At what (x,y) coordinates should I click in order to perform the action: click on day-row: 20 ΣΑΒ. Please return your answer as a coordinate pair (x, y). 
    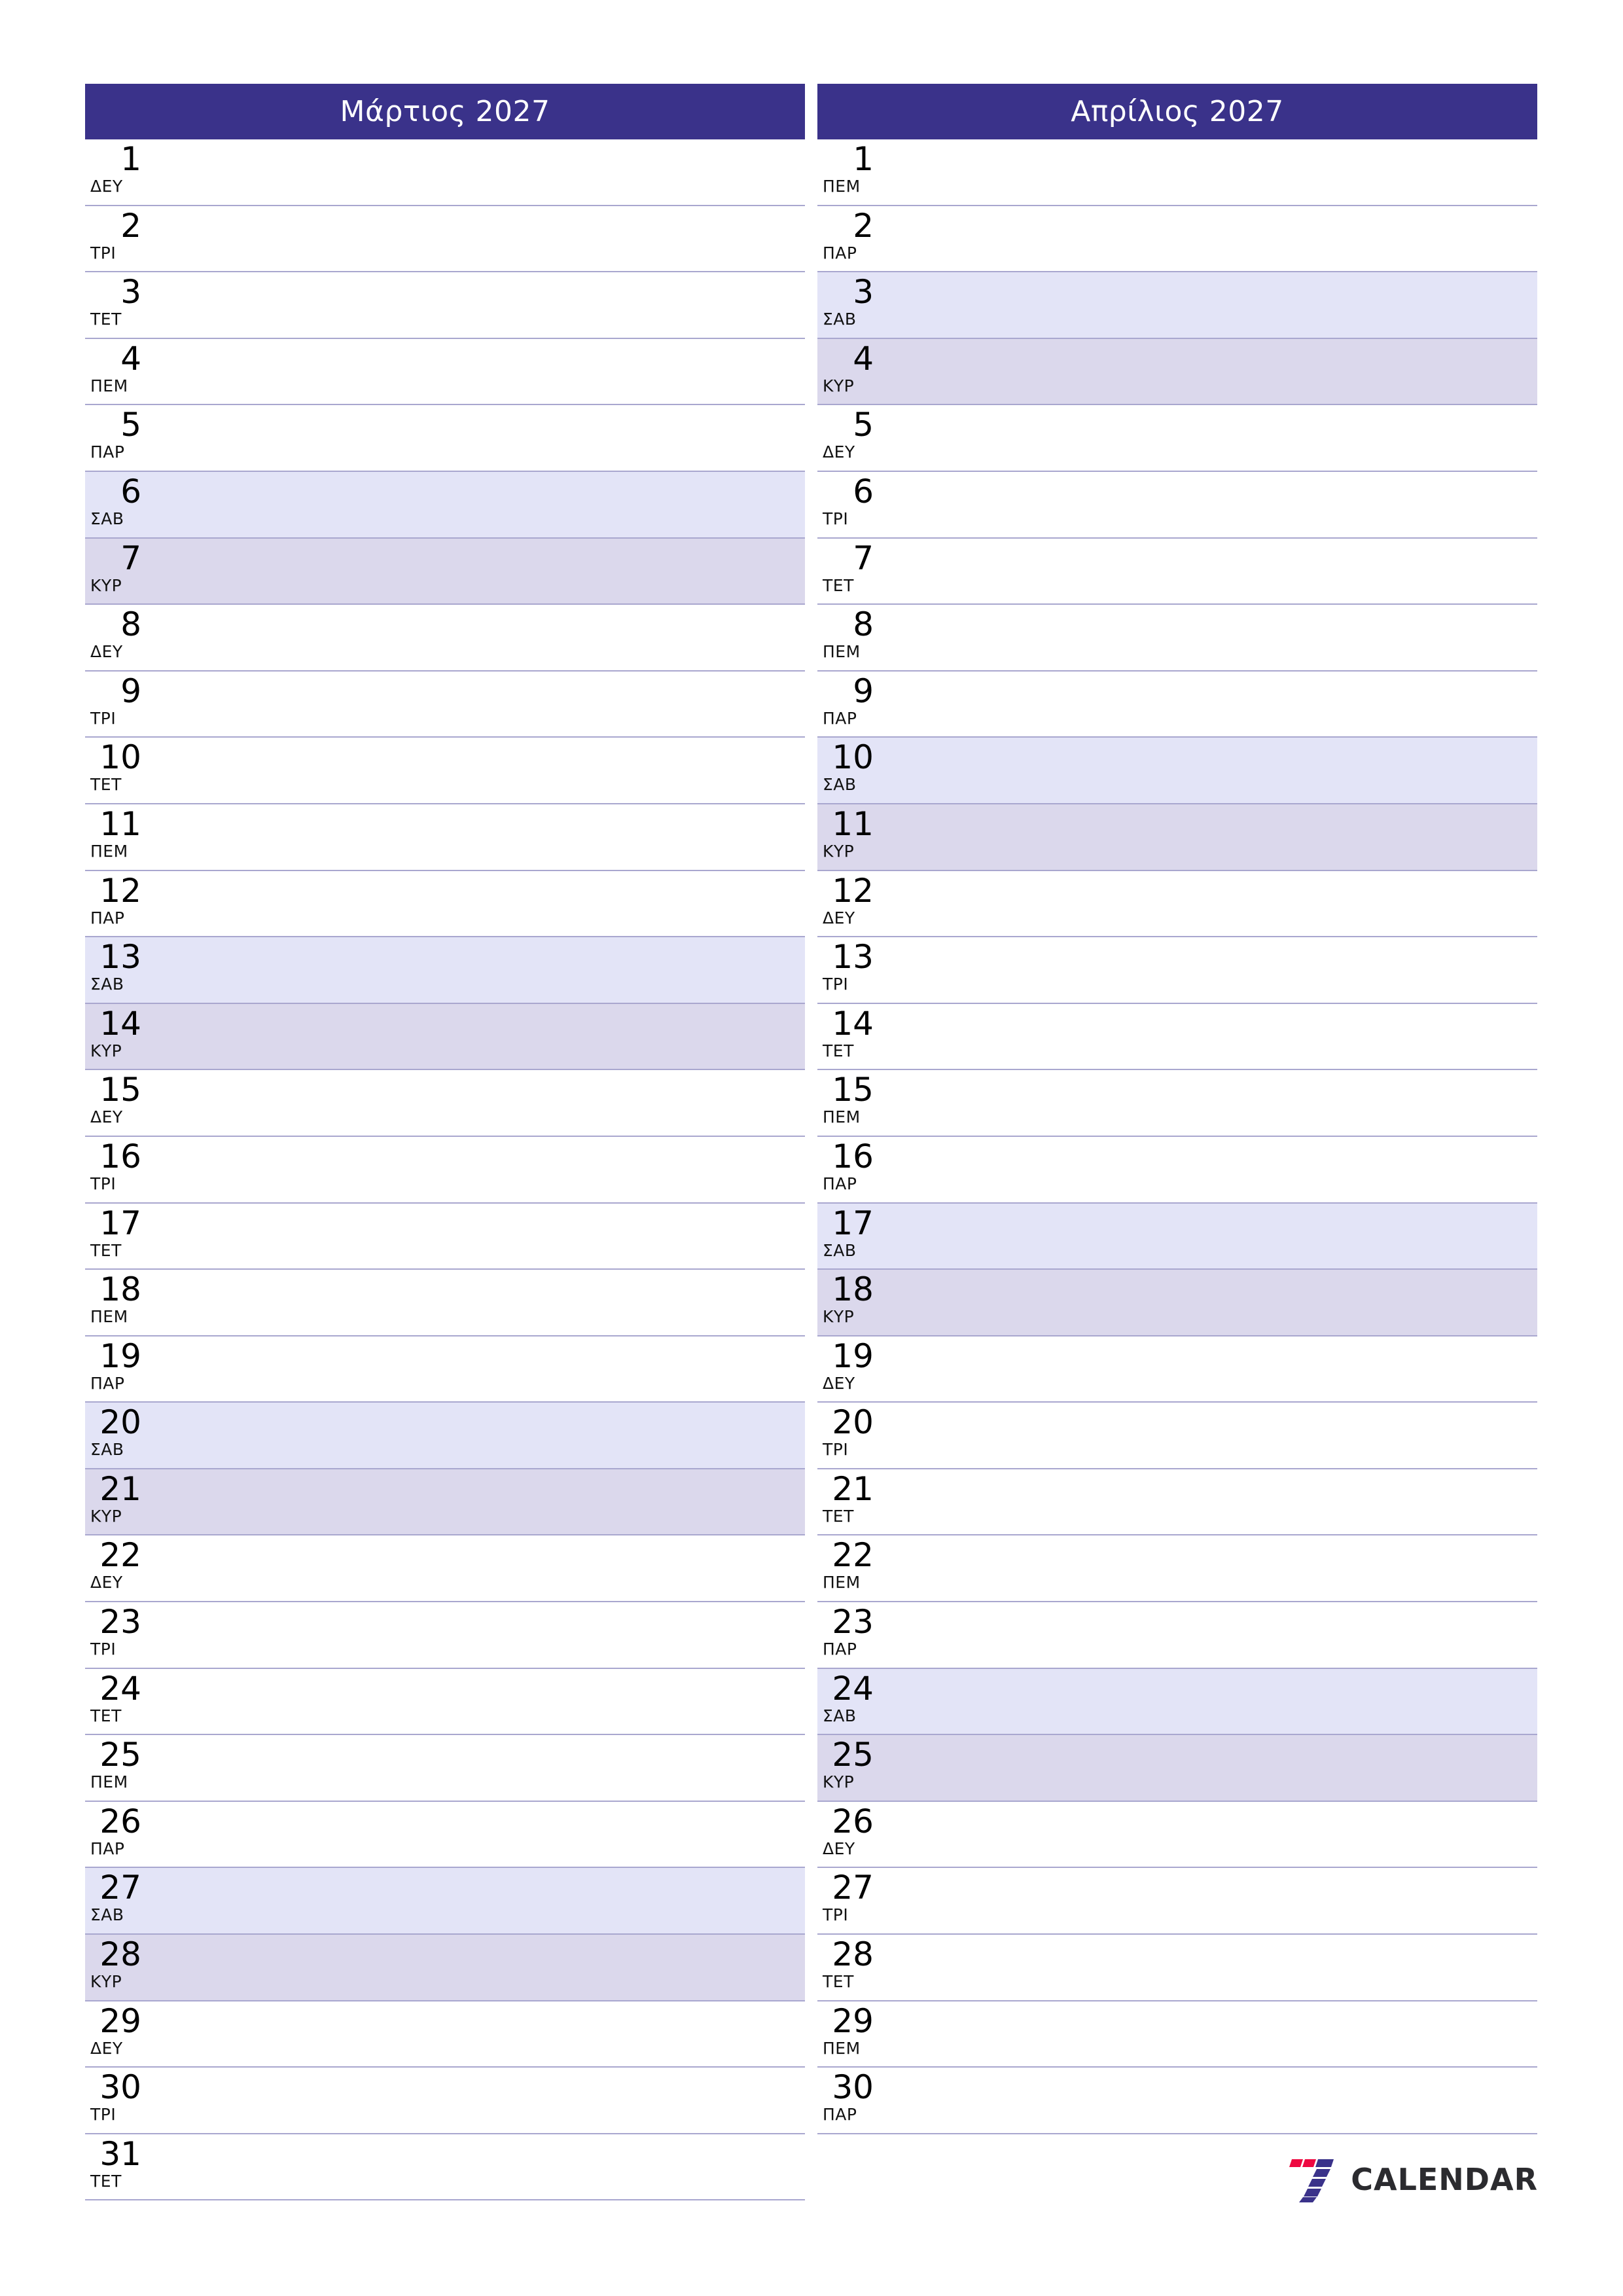
    Looking at the image, I should click on (445, 1436).